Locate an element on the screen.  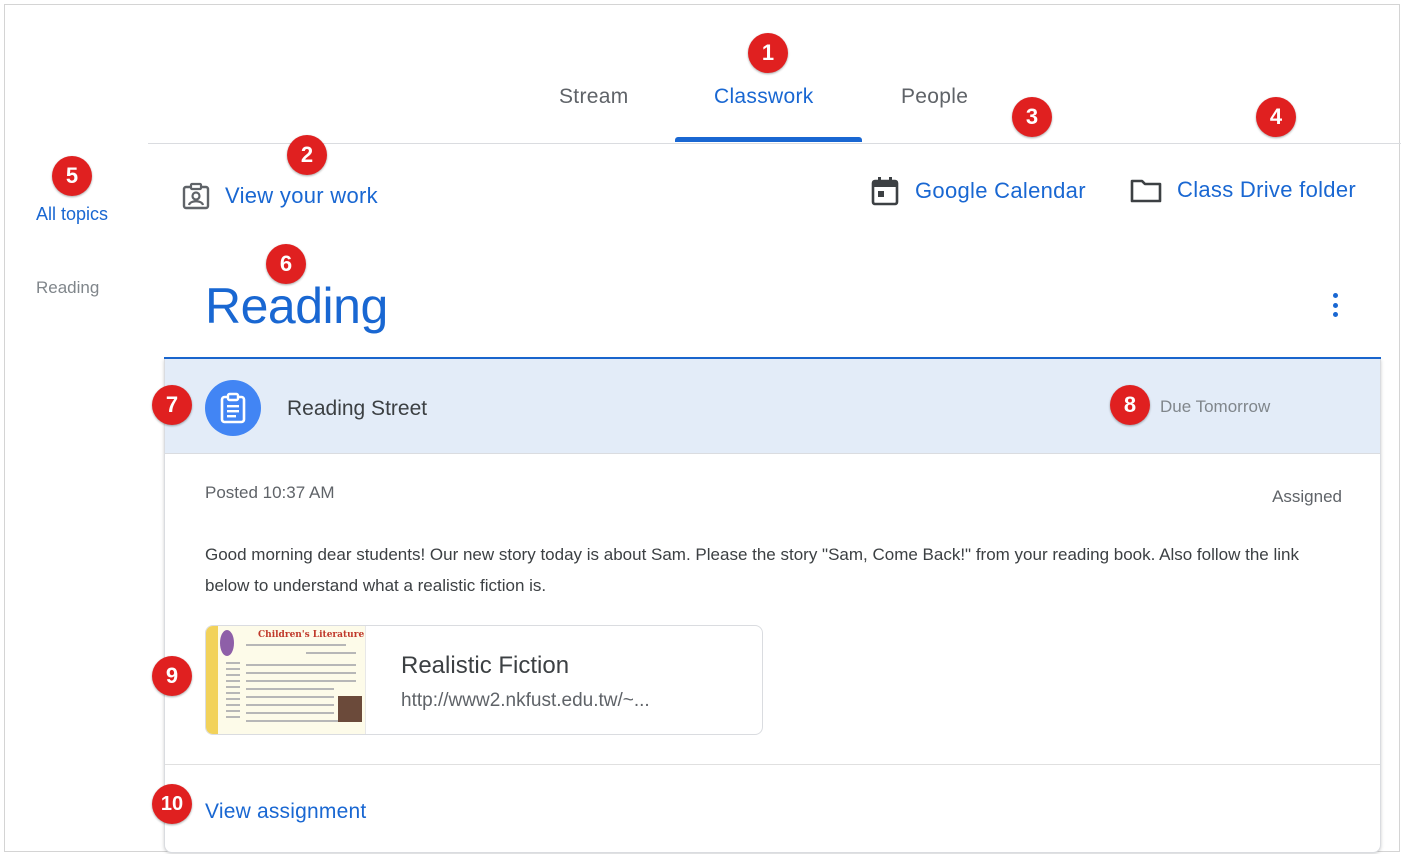
attachment-thumbnail: Children's Literature is located at coordinates (286, 680).